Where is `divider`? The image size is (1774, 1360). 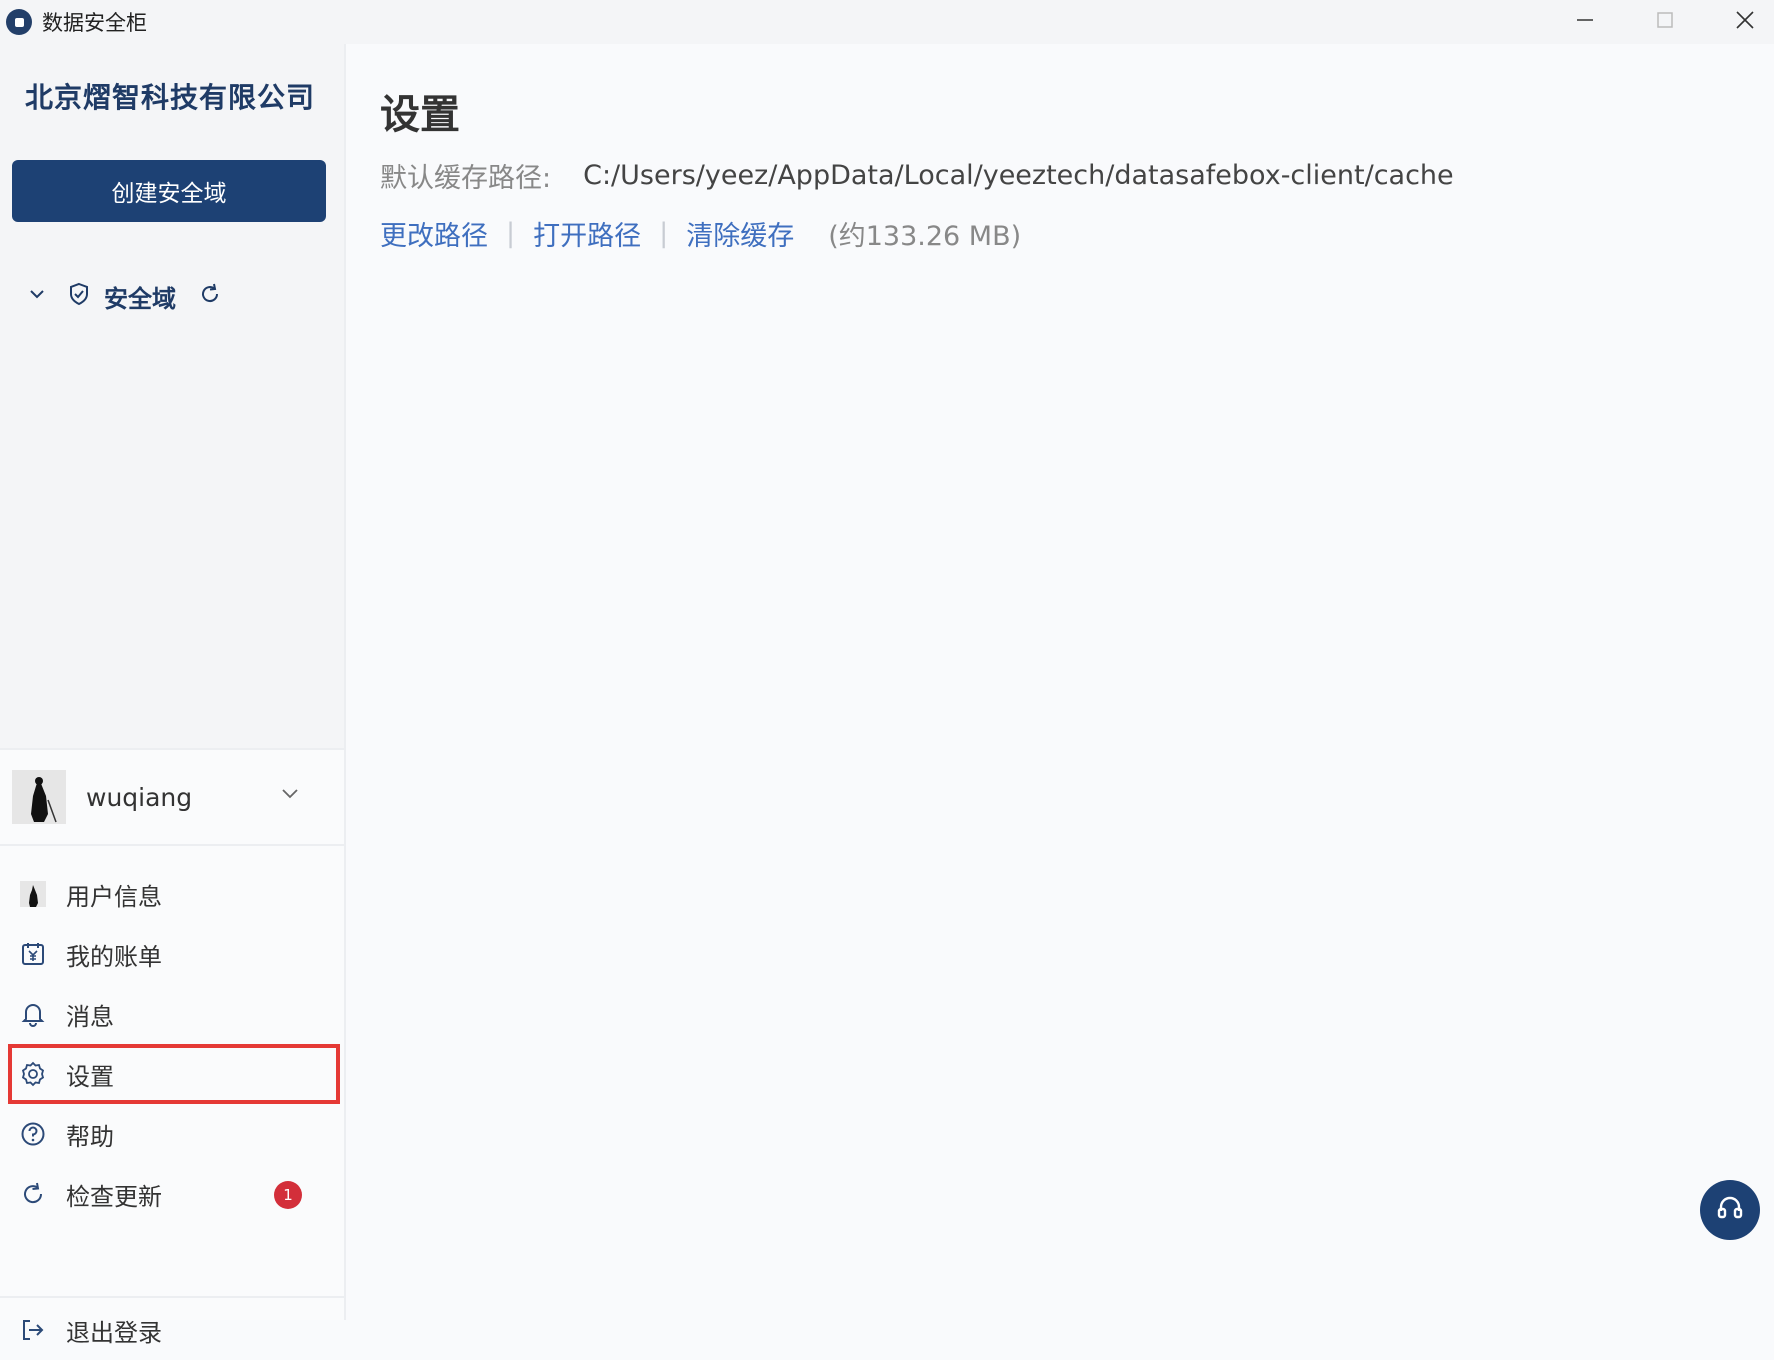
divider is located at coordinates (172, 1297).